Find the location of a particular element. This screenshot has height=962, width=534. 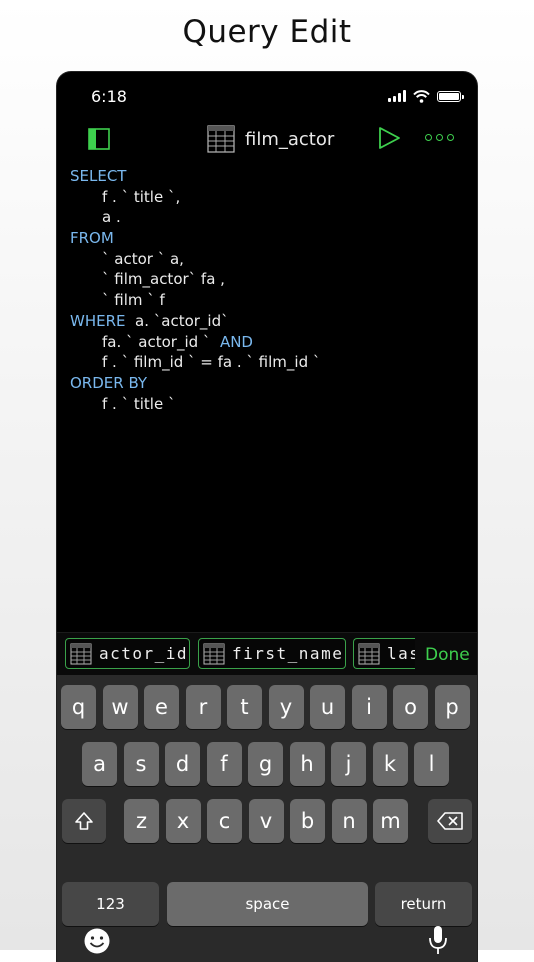

done-button: Done is located at coordinates (447, 655).